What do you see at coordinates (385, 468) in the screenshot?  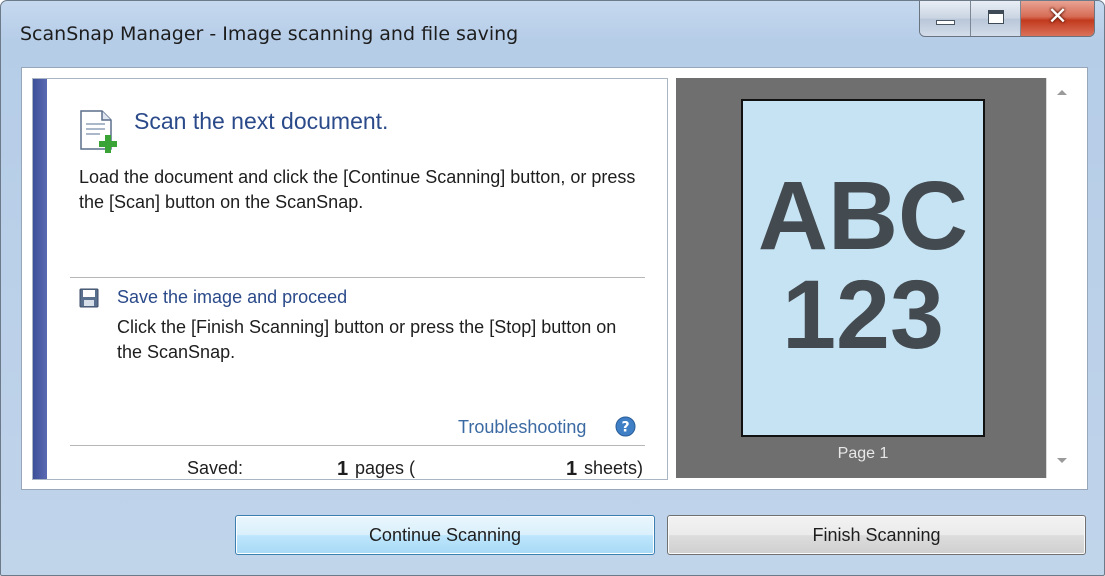 I see `pages-unit: pages (` at bounding box center [385, 468].